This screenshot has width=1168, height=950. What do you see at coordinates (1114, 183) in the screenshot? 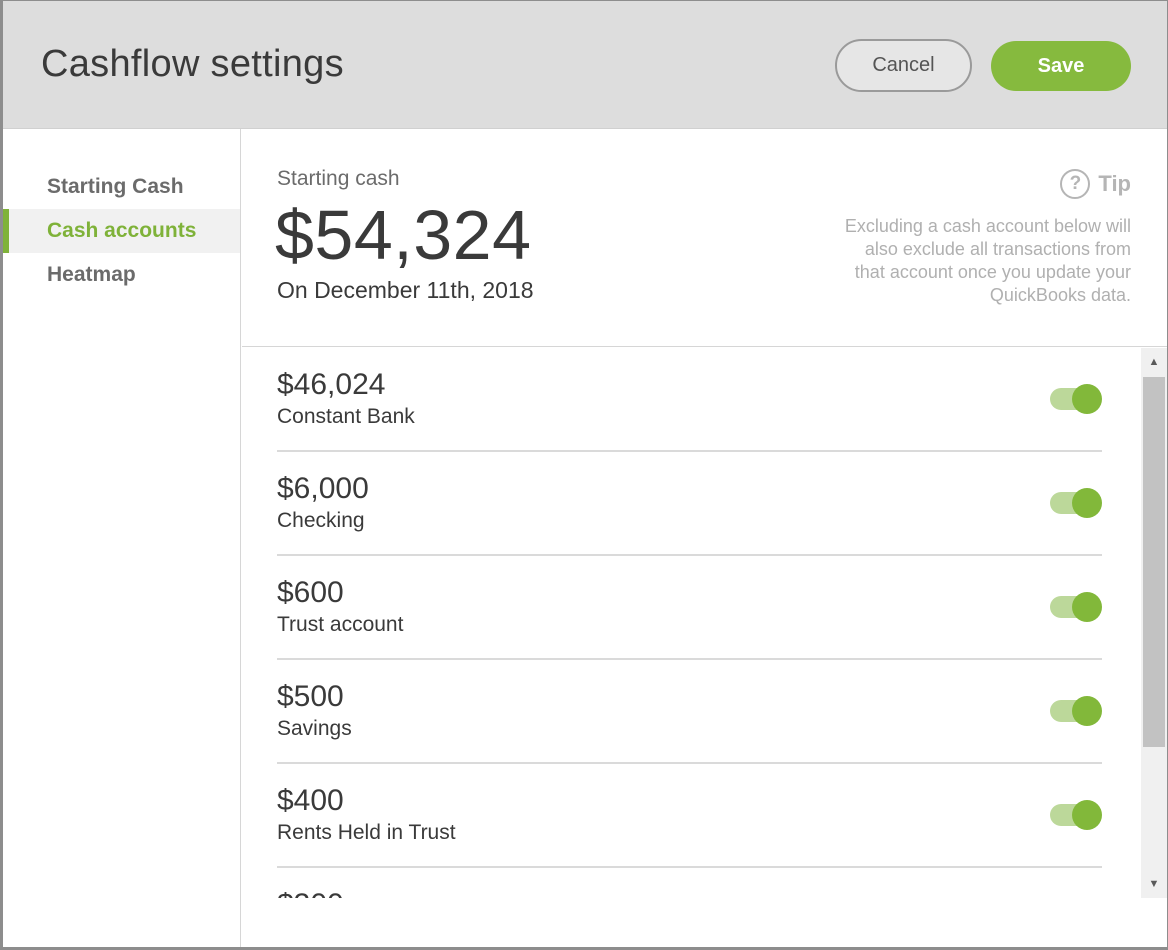
I see `tip-label: Tip` at bounding box center [1114, 183].